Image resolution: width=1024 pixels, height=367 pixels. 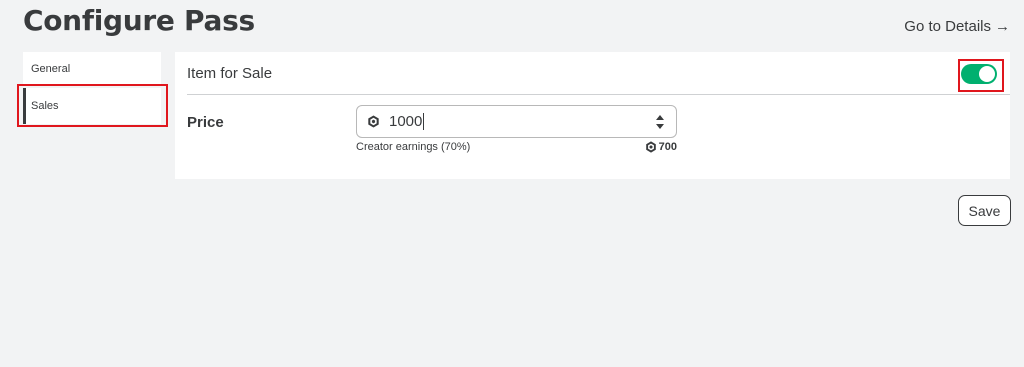 I want to click on price-stepper, so click(x=660, y=122).